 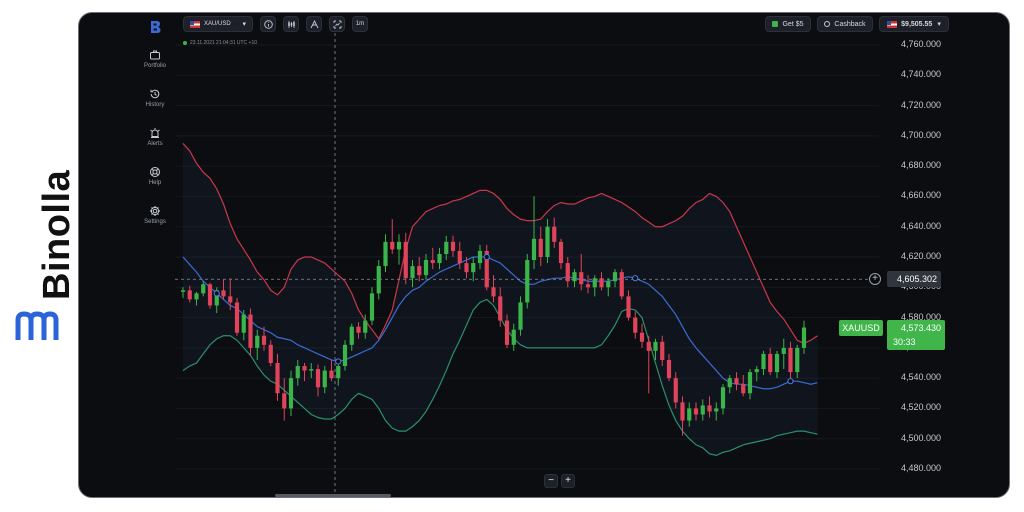 I want to click on add-alert-button: +, so click(x=875, y=279).